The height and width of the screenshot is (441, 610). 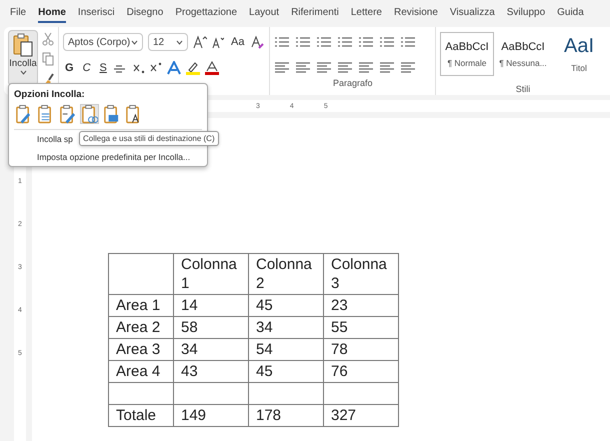 I want to click on group-label: Stili, so click(x=523, y=89).